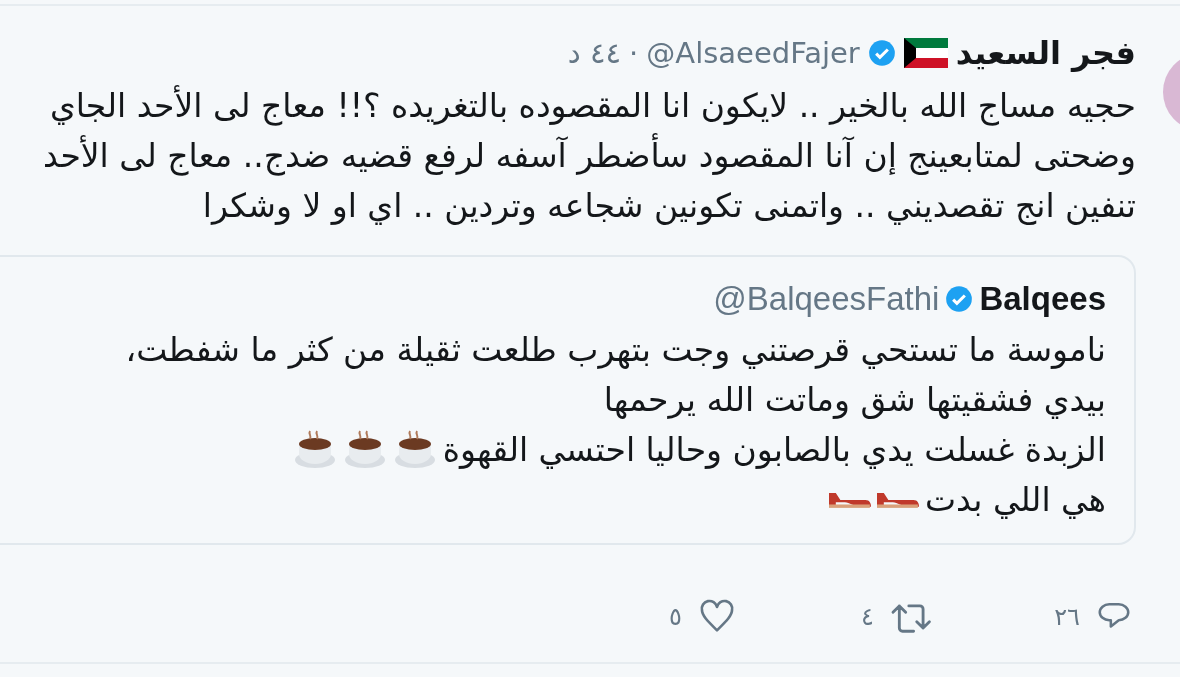 This screenshot has height=677, width=1180. I want to click on tweet-time: ٤٤ د, so click(594, 53).